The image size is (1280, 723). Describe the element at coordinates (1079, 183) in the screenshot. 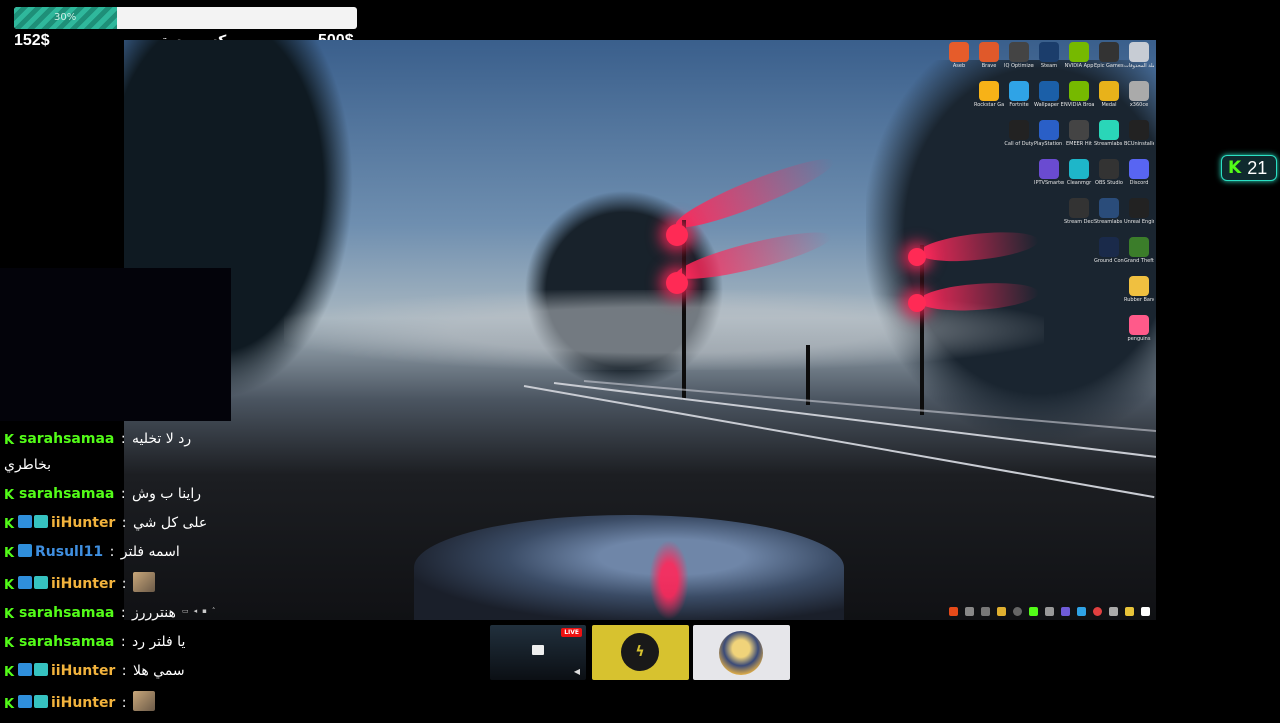

I see `desktop-icon-label: Cleanmgr` at that location.